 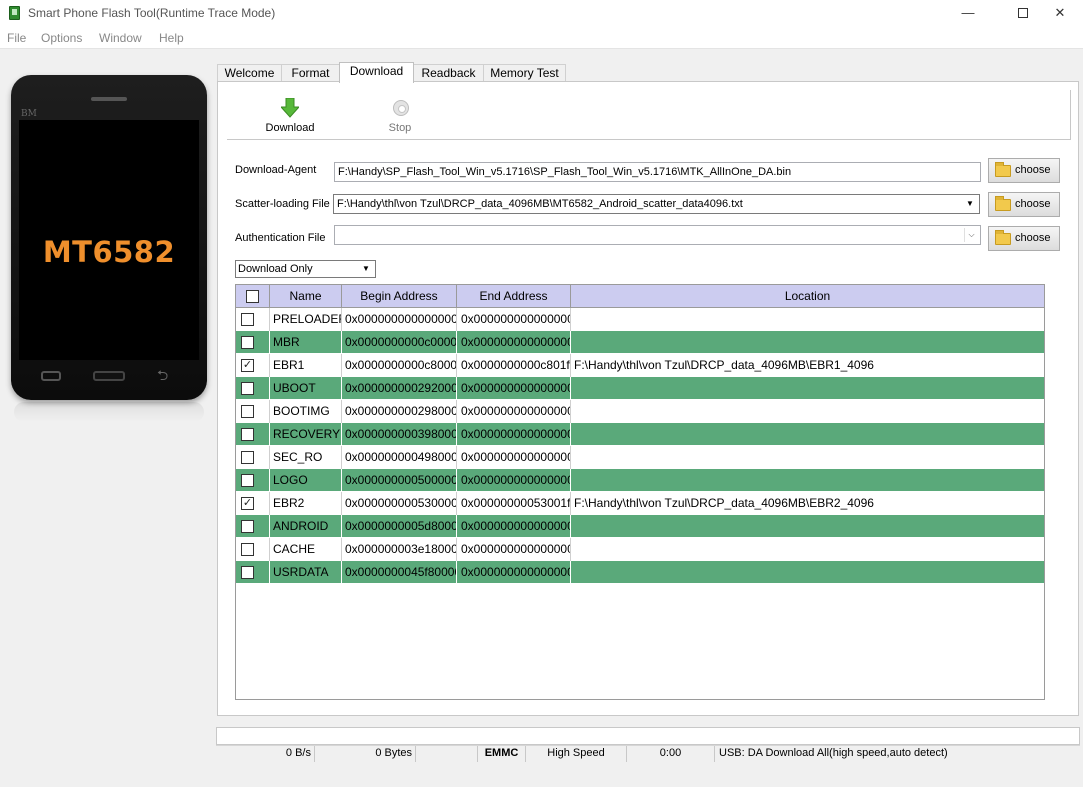 What do you see at coordinates (968, 13) in the screenshot?
I see `minimize-button: —` at bounding box center [968, 13].